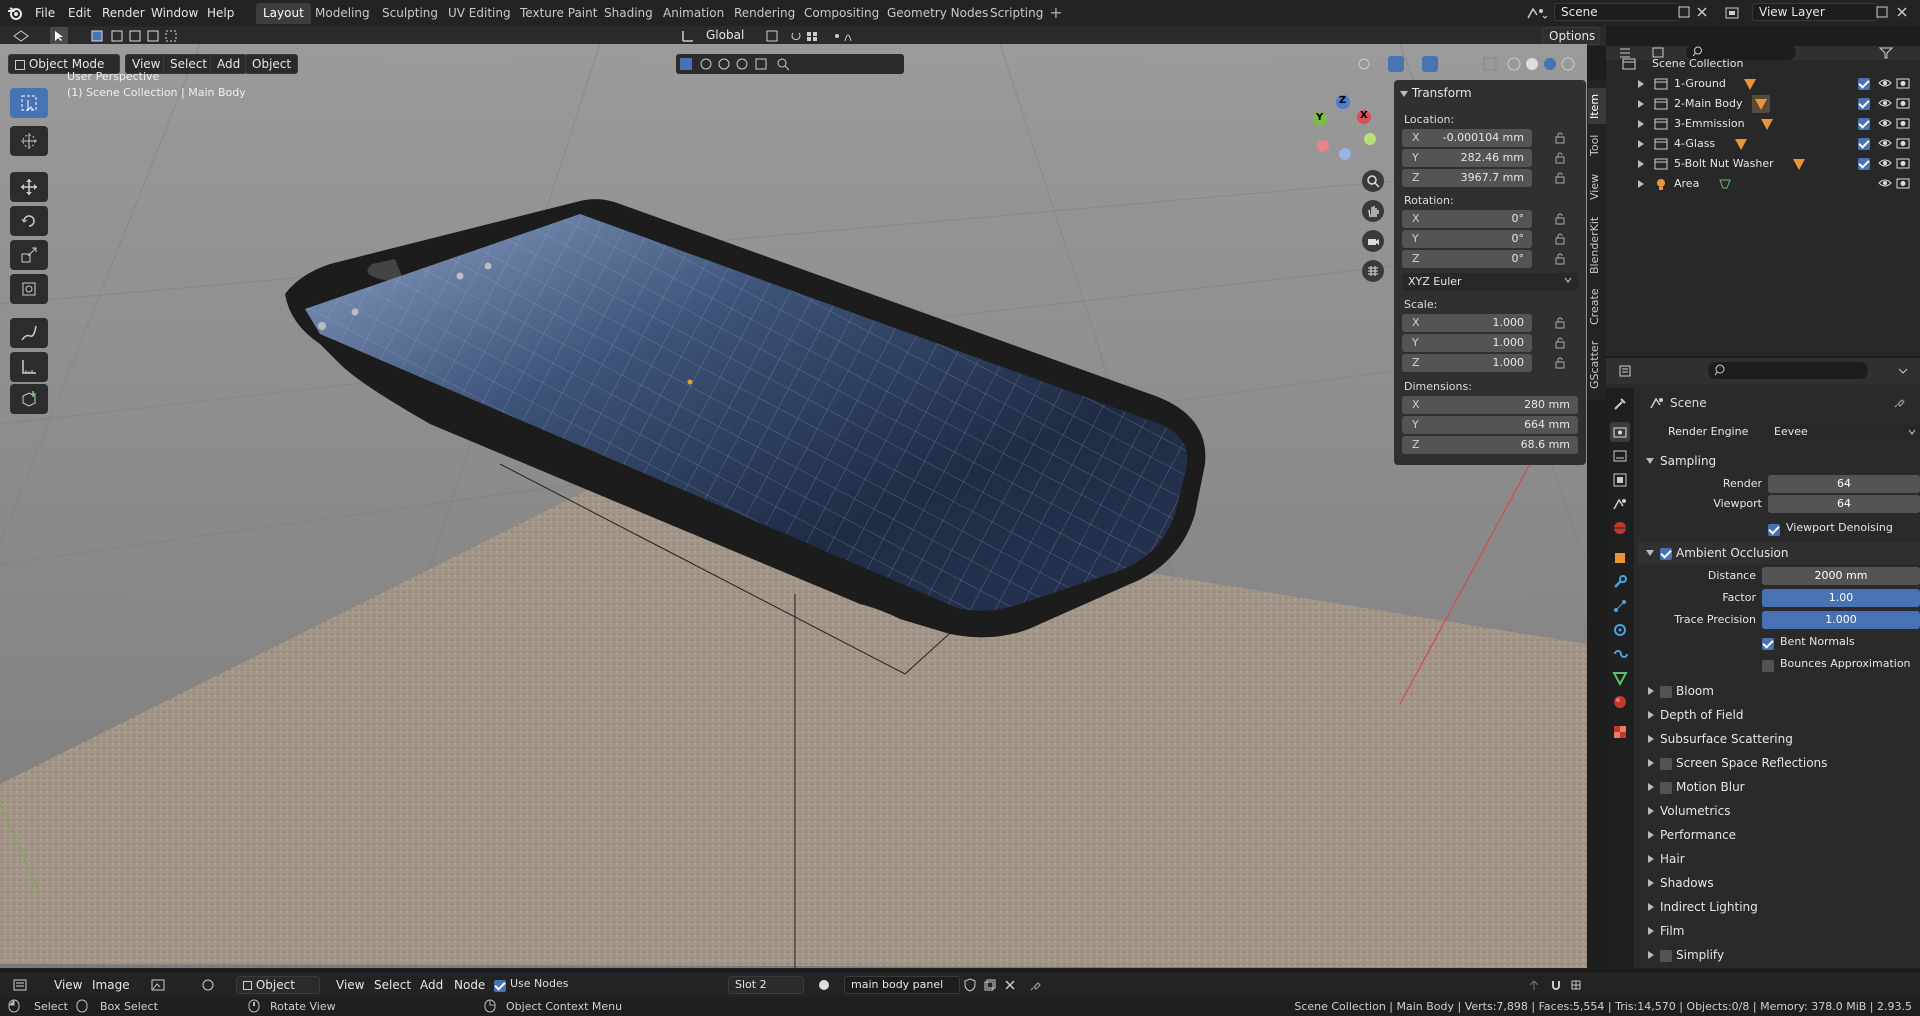 The width and height of the screenshot is (1920, 1016). What do you see at coordinates (1373, 211) in the screenshot?
I see `pan-hand-icon` at bounding box center [1373, 211].